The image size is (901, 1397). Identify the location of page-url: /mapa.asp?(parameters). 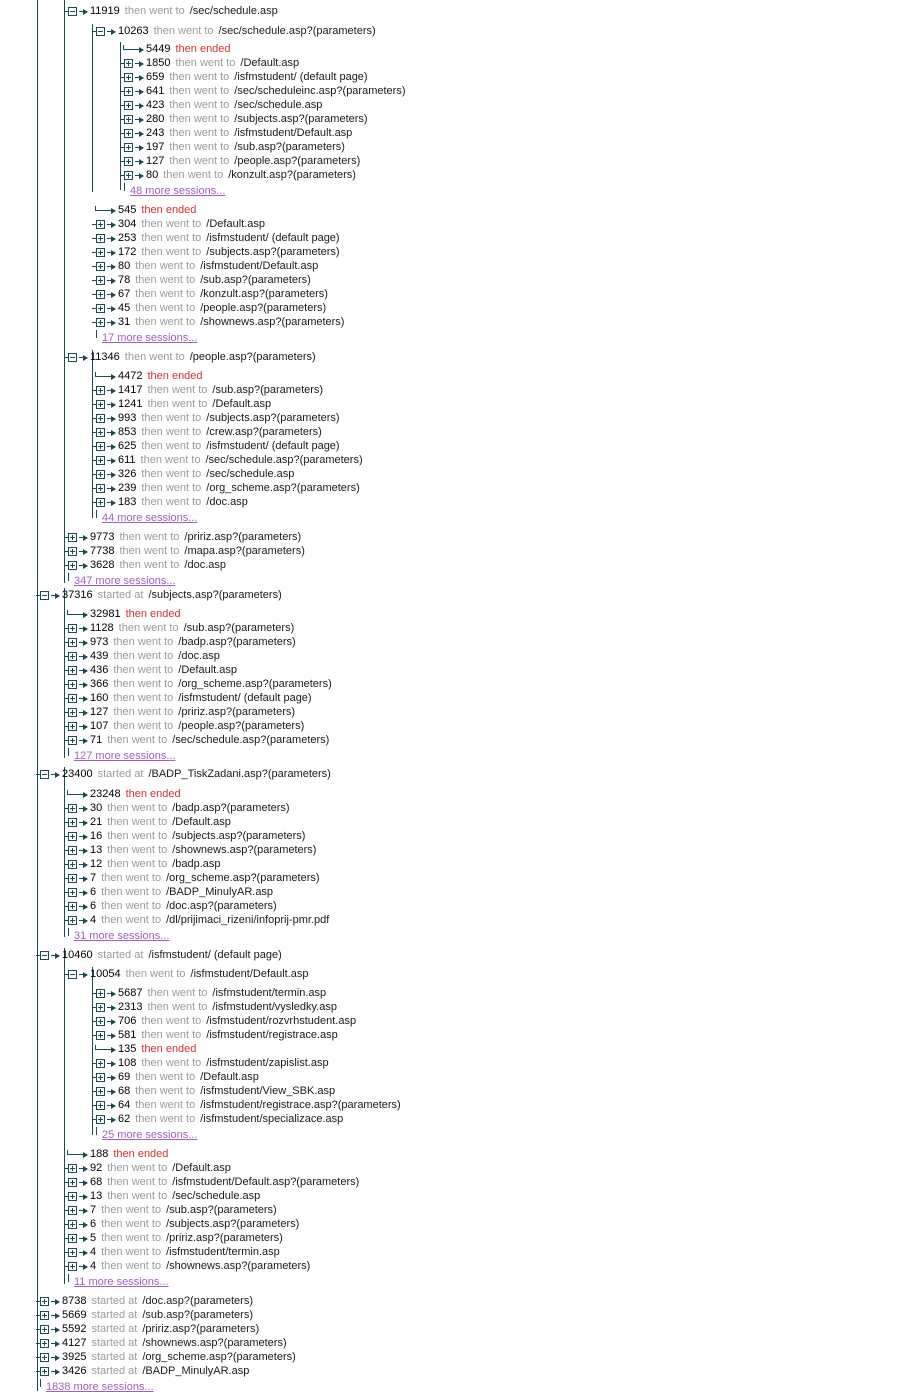
(244, 551).